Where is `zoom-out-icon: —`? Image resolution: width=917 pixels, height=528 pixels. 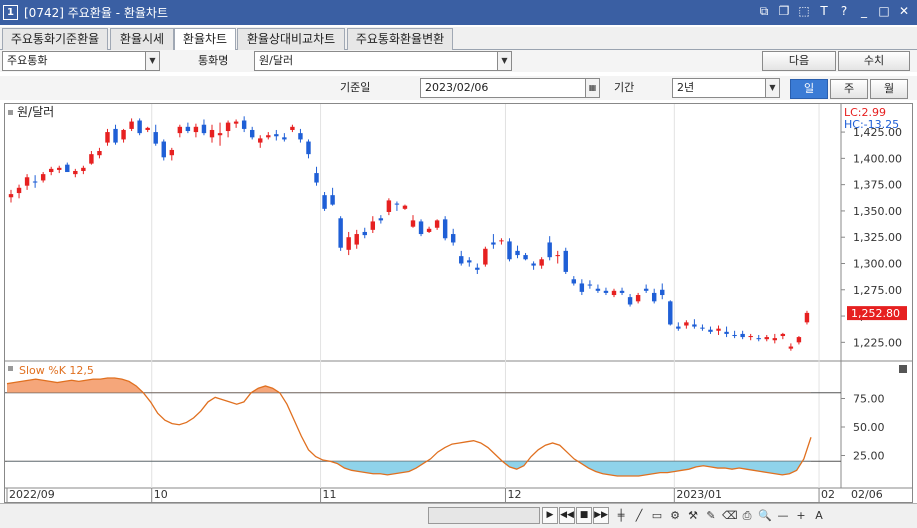
zoom-out-icon: — is located at coordinates (783, 515).